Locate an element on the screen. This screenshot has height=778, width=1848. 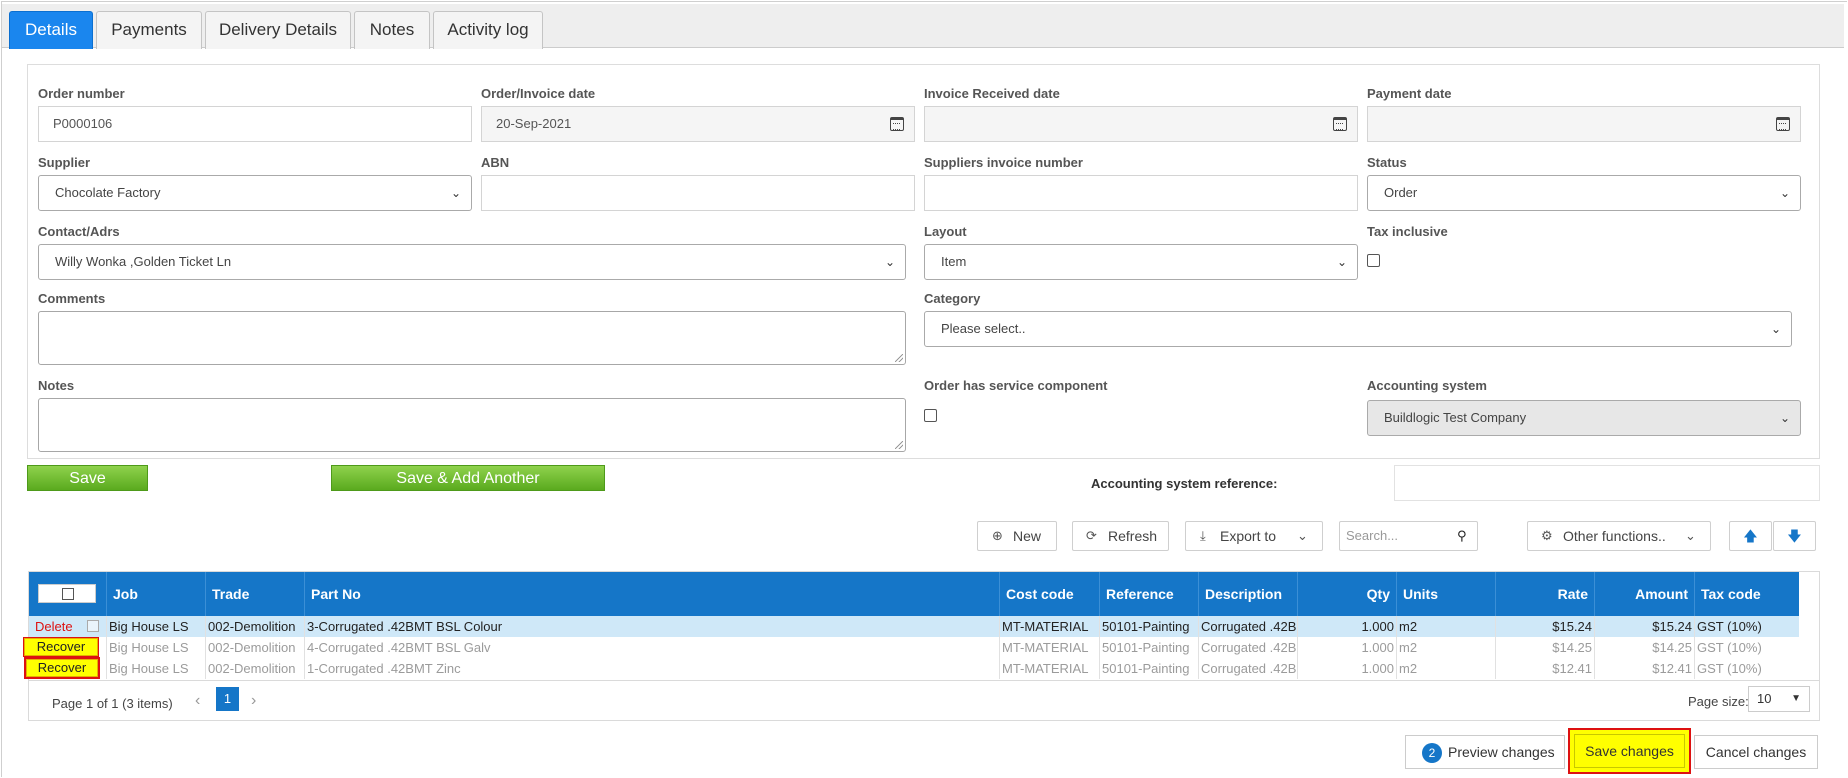
cell-rate: $15.24 is located at coordinates (1544, 626).